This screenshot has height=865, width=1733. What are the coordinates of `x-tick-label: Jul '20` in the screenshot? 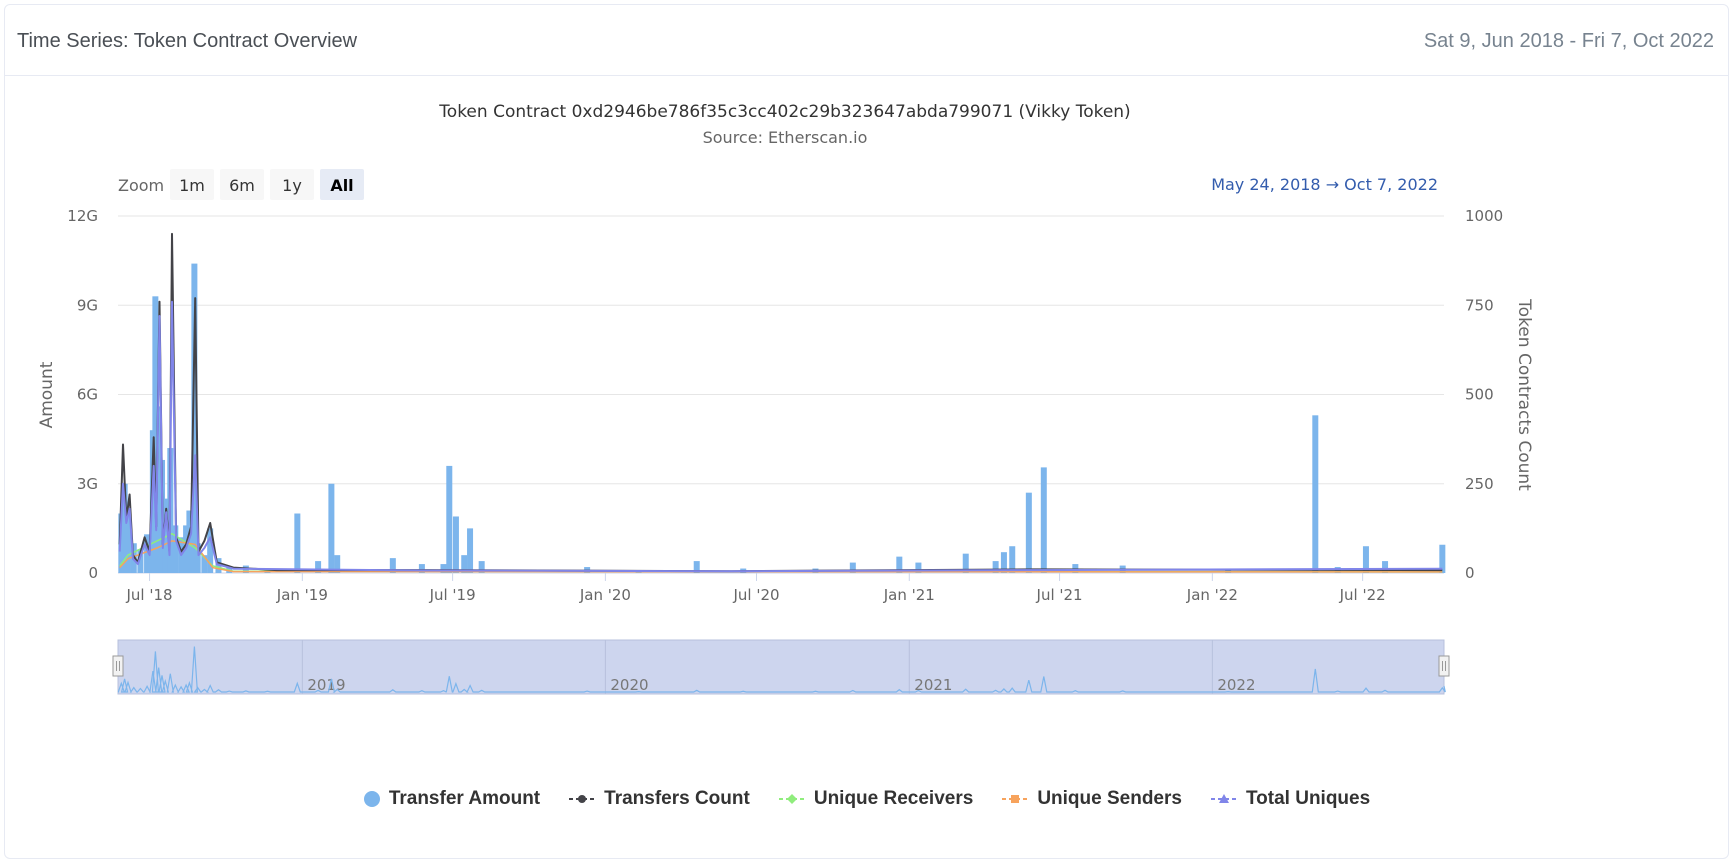 It's located at (755, 595).